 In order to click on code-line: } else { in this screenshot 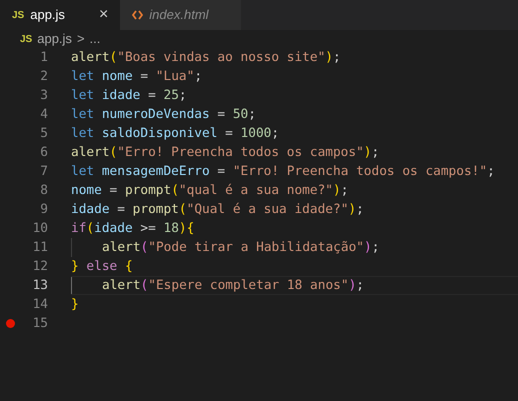, I will do `click(102, 267)`.